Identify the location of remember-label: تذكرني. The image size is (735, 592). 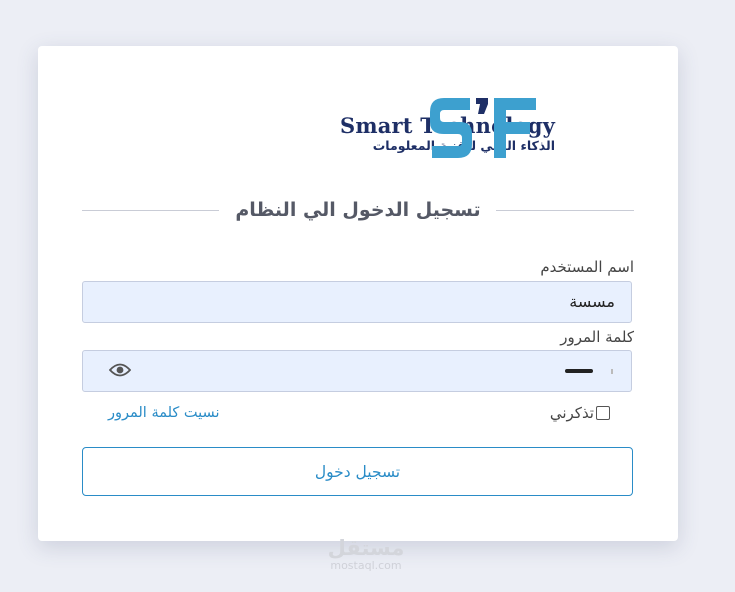
(571, 413).